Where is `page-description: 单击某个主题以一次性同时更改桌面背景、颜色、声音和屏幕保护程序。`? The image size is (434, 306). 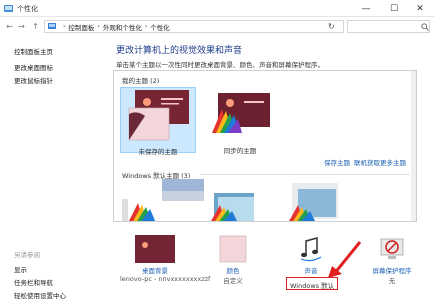
page-description: 单击某个主题以一次性同时更改桌面背景、颜色、声音和屏幕保护程序。 is located at coordinates (220, 65).